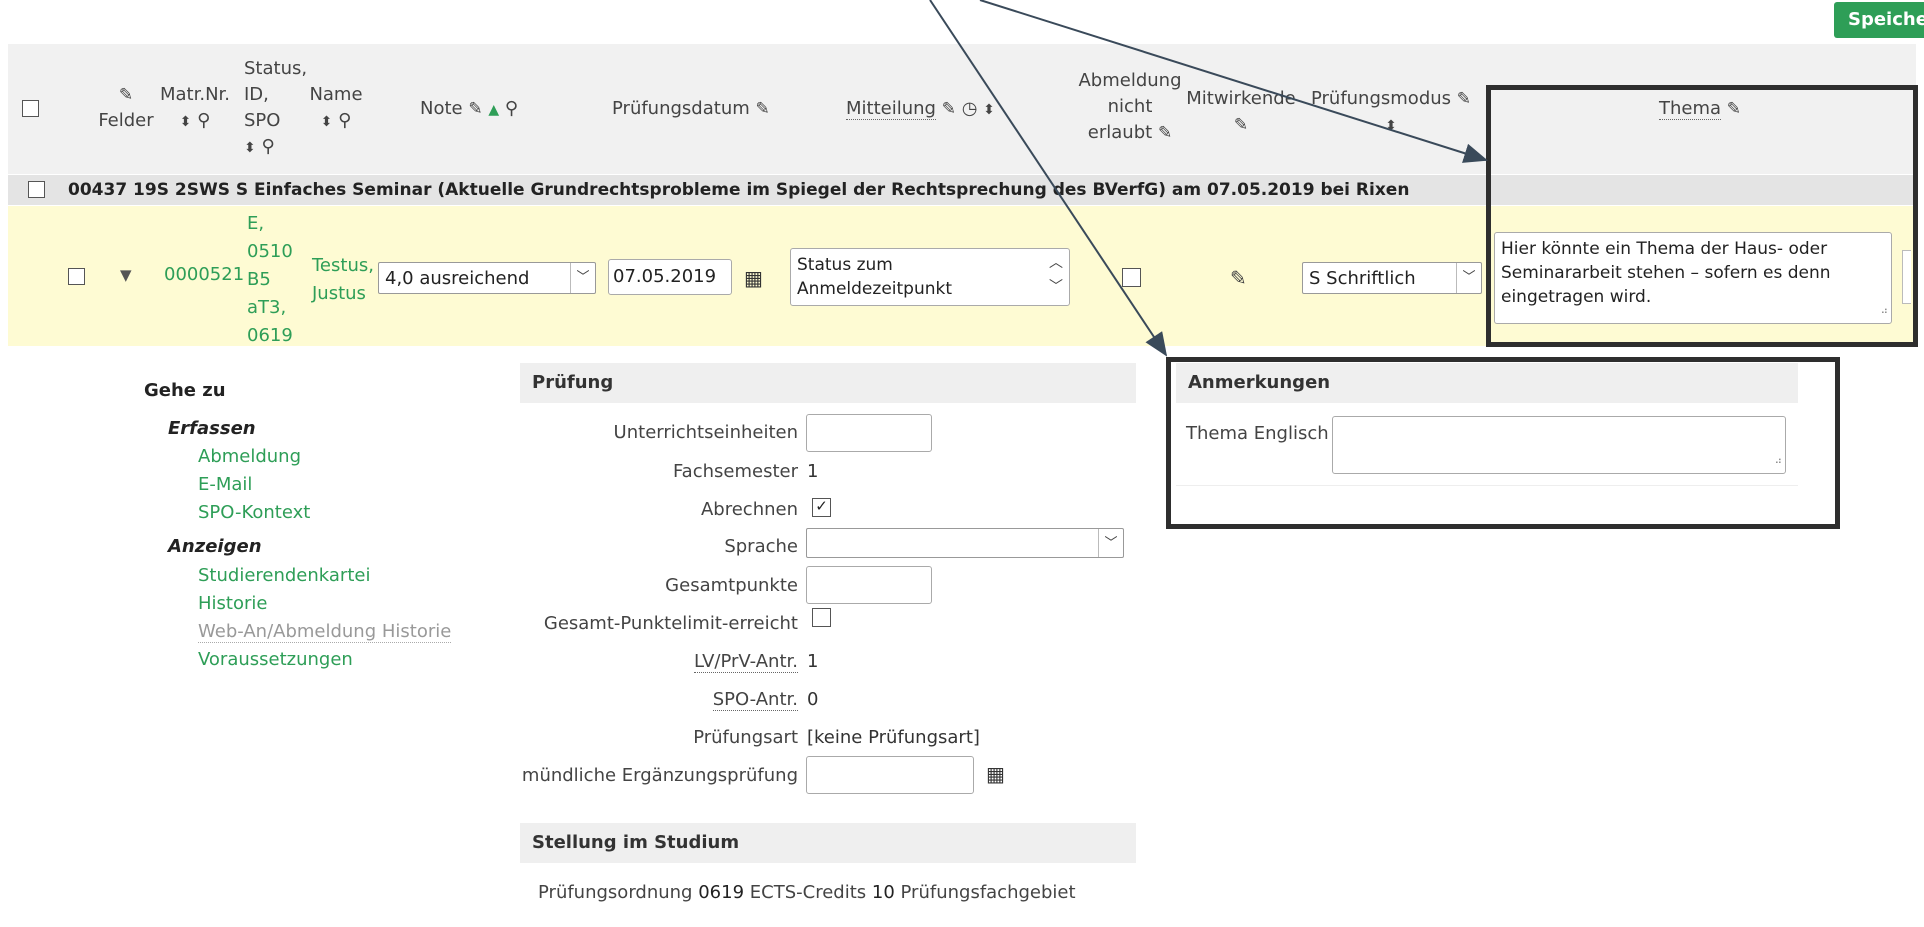 This screenshot has height=927, width=1924. Describe the element at coordinates (1048, 178) in the screenshot. I see `arrow-to-anmerkungen` at that location.